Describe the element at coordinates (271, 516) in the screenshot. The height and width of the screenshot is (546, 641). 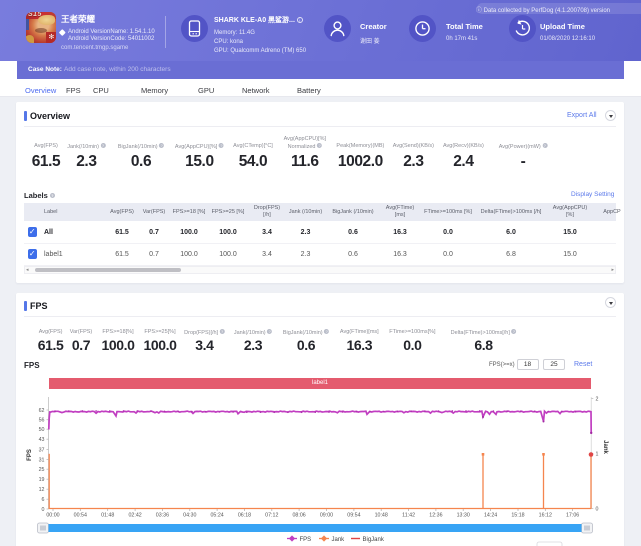
I see `svg-text: 07:12` at that location.